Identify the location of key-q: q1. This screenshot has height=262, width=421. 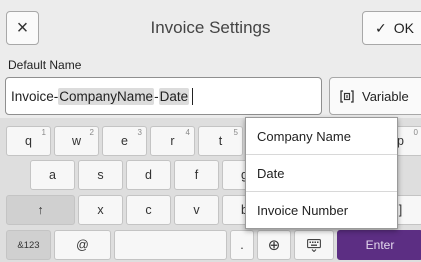
(28, 141).